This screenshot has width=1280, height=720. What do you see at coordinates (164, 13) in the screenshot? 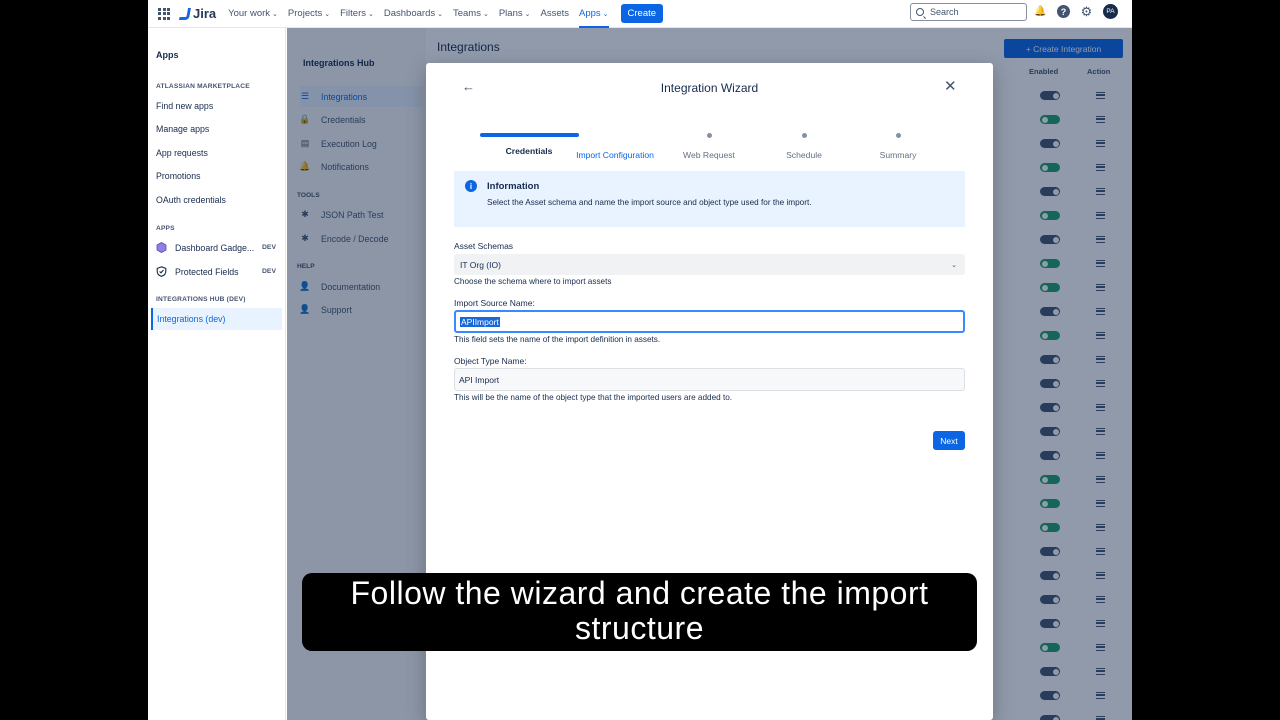
I see `app-switcher-icon` at bounding box center [164, 13].